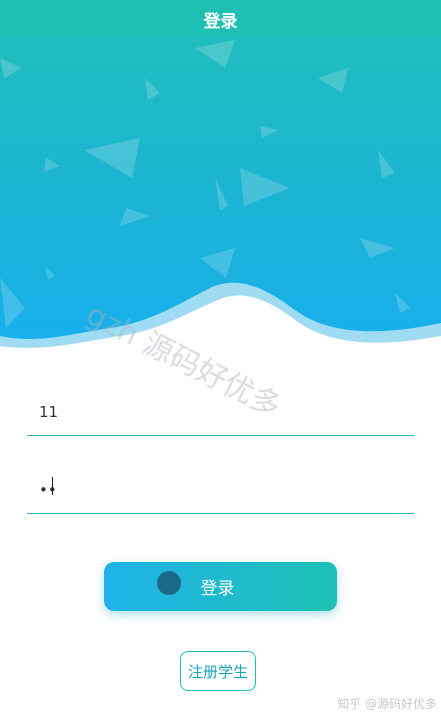 This screenshot has height=722, width=441. I want to click on page-header: 登录, so click(220, 19).